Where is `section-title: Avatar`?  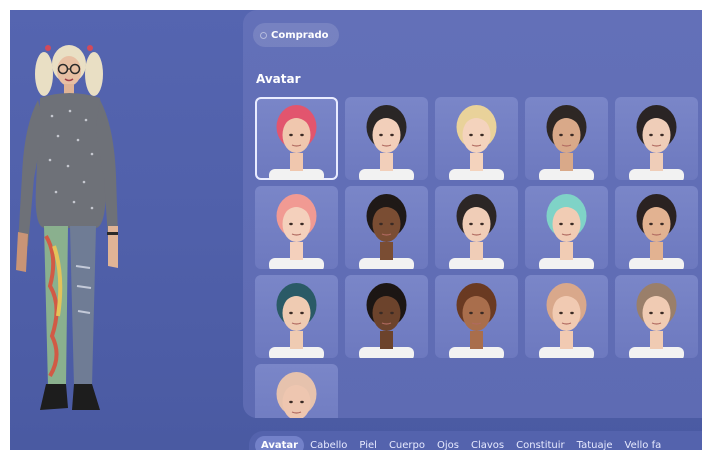 section-title: Avatar is located at coordinates (278, 79).